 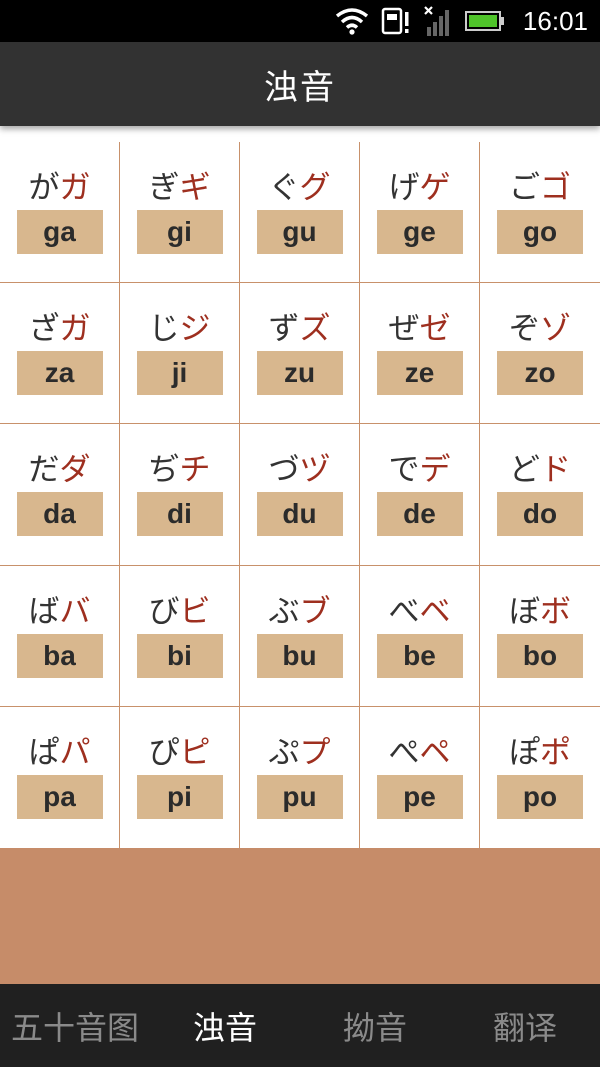 I want to click on kana-cell-go: ごゴ go, so click(x=540, y=213).